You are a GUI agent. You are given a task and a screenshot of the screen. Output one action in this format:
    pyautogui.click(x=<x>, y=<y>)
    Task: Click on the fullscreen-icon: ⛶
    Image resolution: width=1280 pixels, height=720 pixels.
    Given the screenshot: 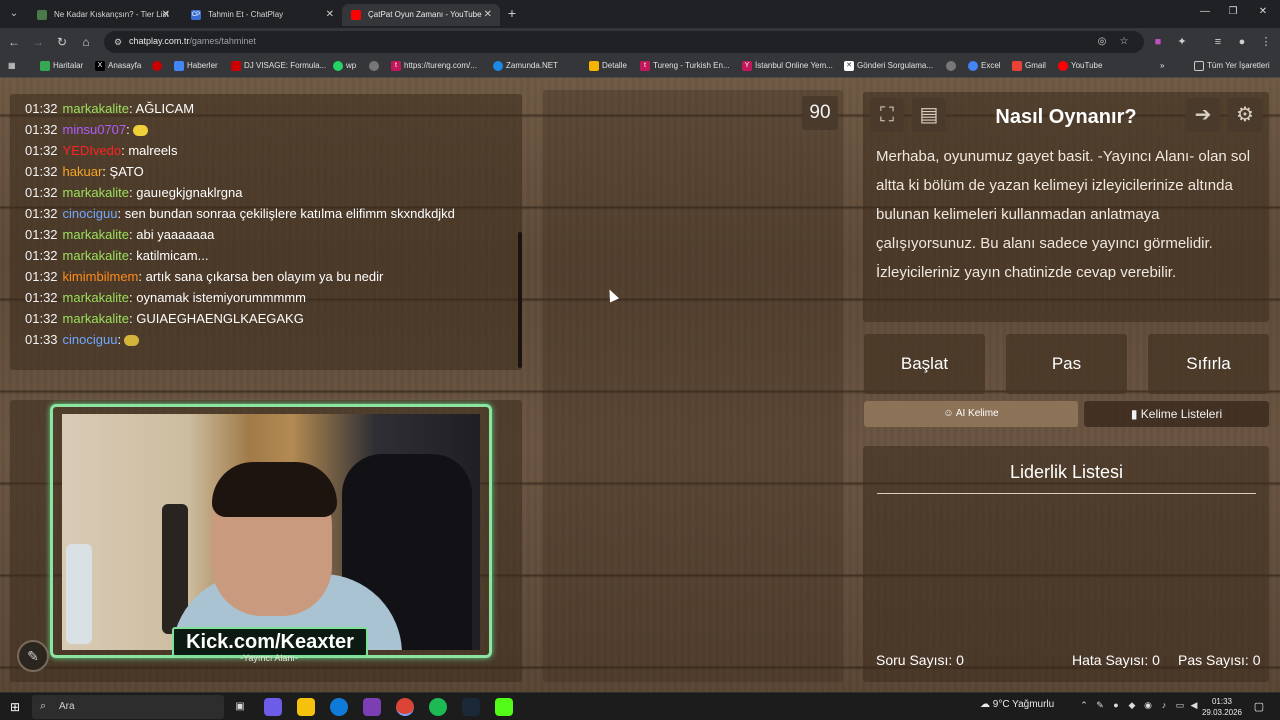 What is the action you would take?
    pyautogui.click(x=887, y=115)
    